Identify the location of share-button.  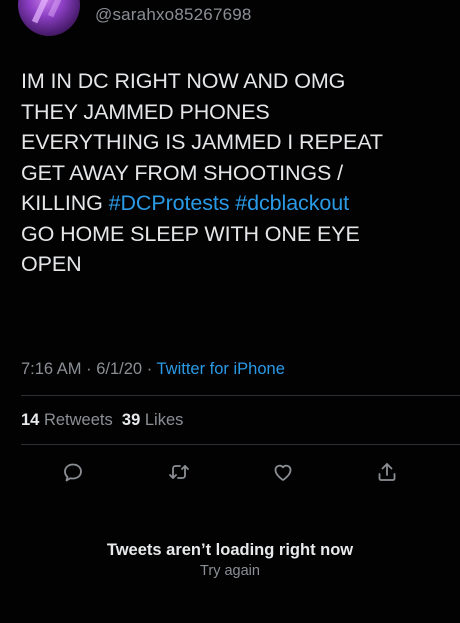
(387, 472).